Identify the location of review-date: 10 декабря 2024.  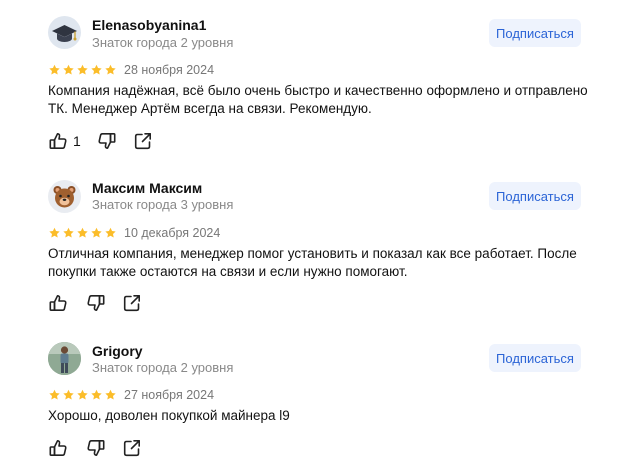
(172, 233).